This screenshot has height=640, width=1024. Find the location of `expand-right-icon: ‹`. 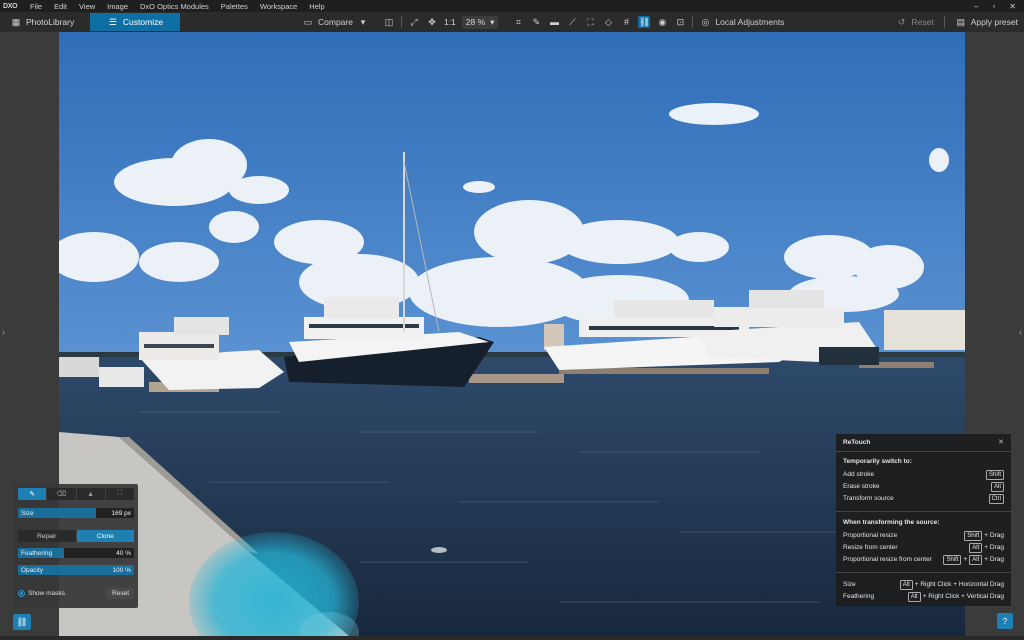

expand-right-icon: ‹ is located at coordinates (1020, 332).